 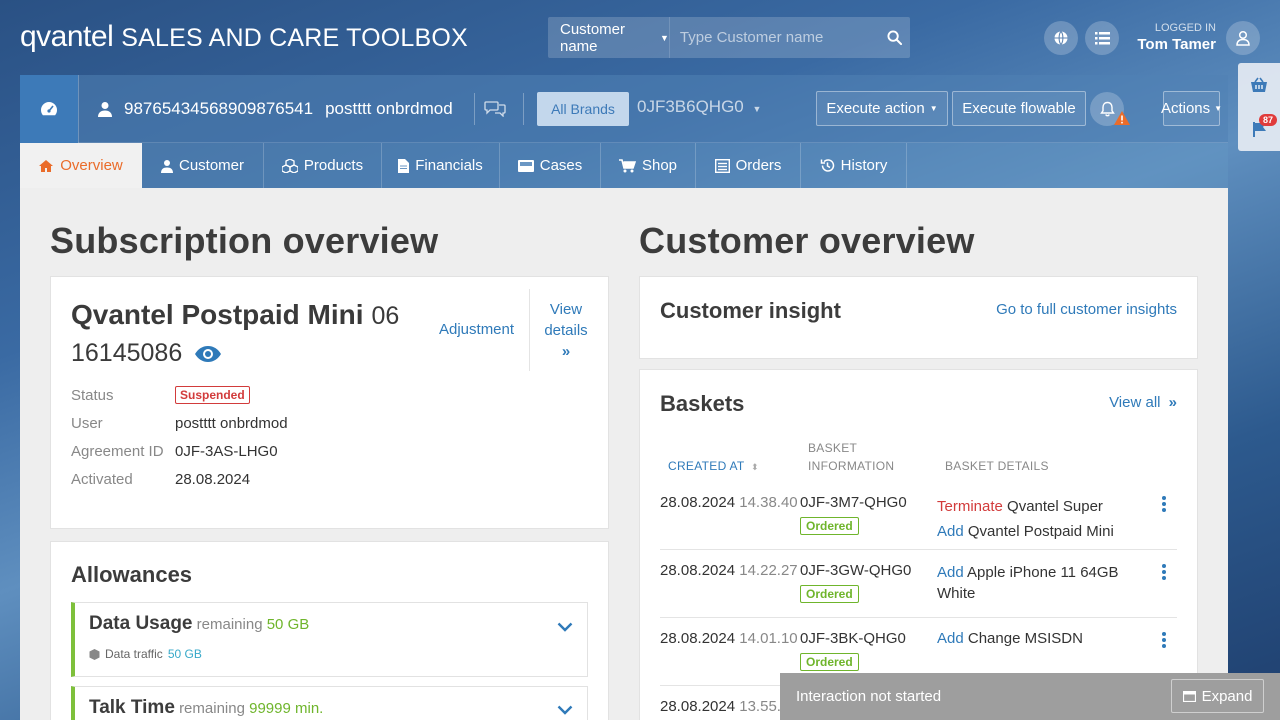 I want to click on remaining-value: 50 GB, so click(x=288, y=624).